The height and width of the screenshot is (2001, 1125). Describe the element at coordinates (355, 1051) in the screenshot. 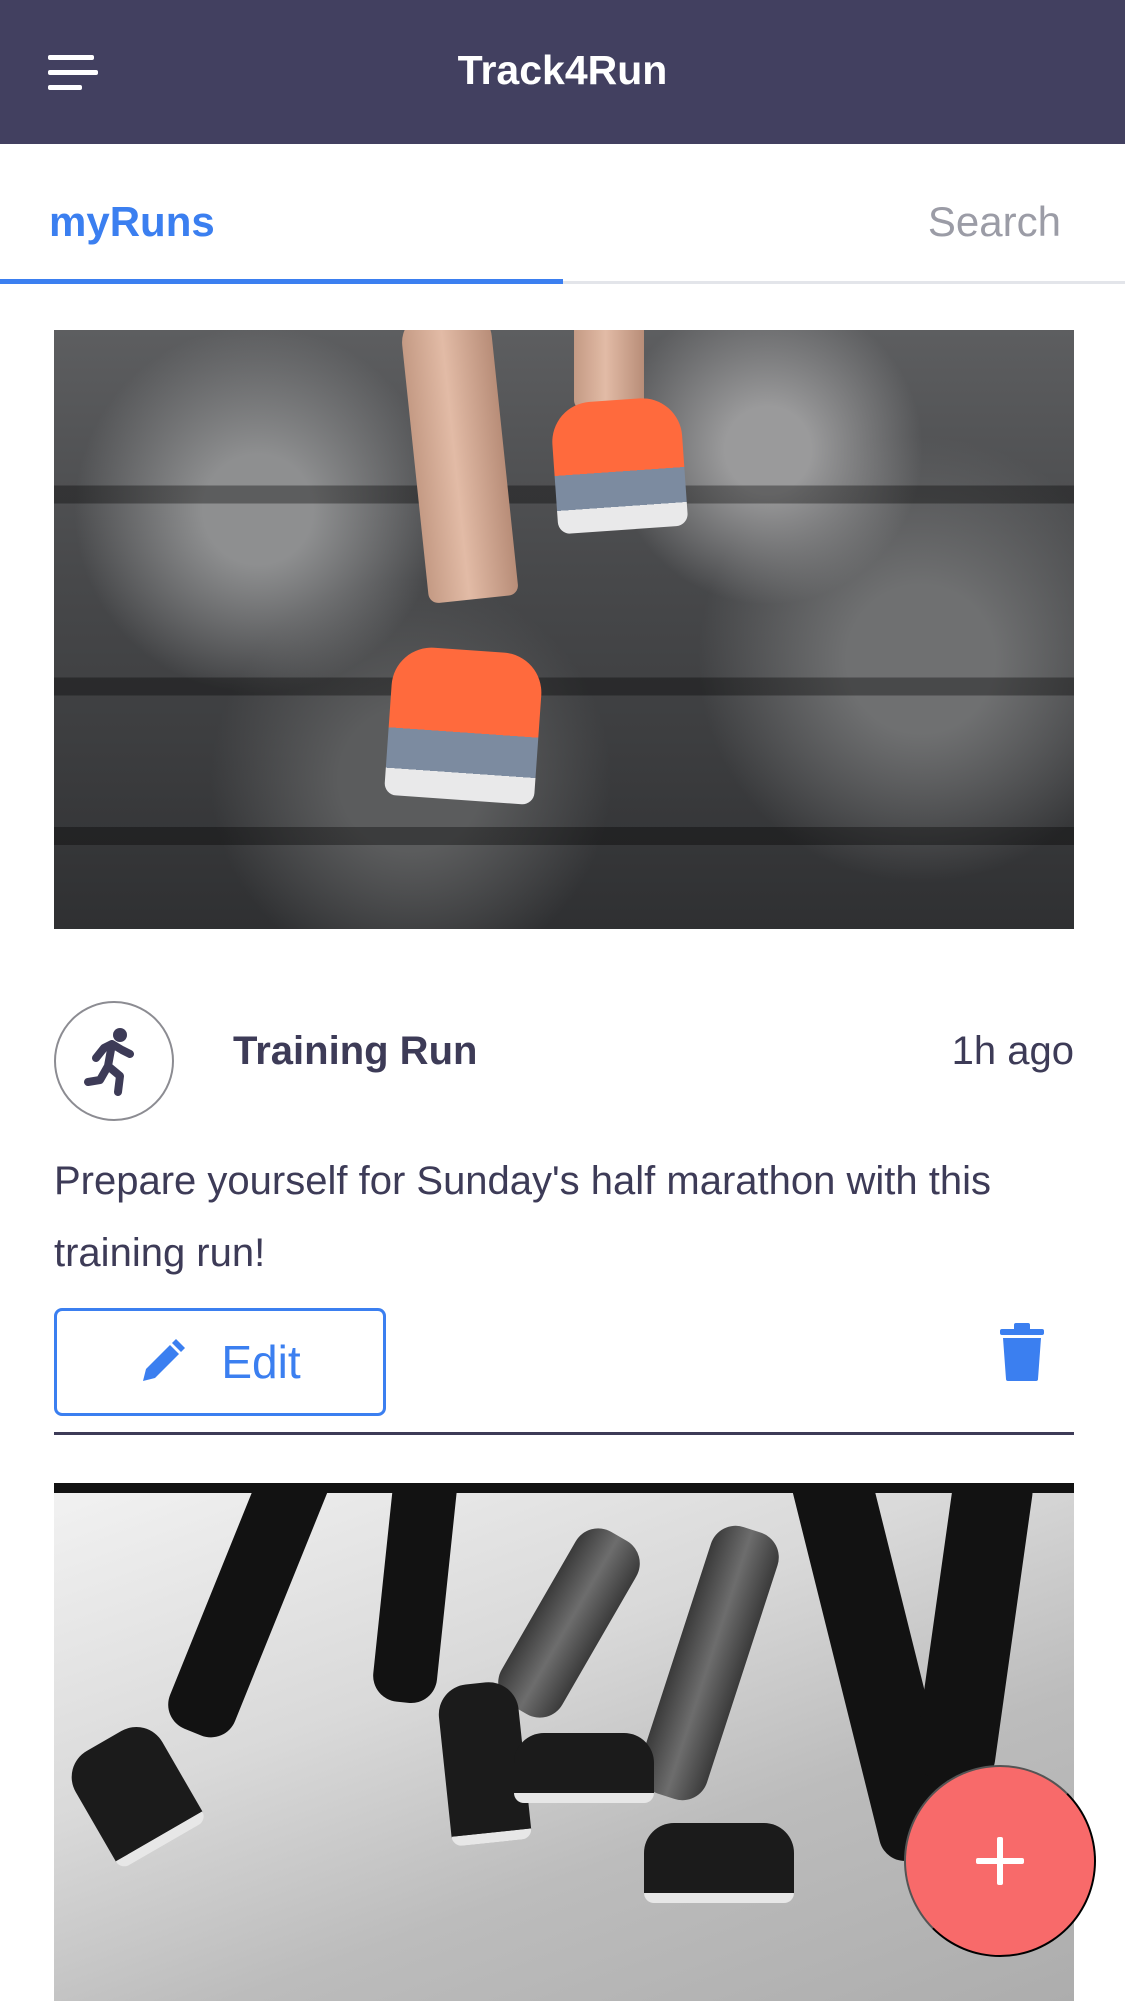

I see `run-title: Training Run` at that location.